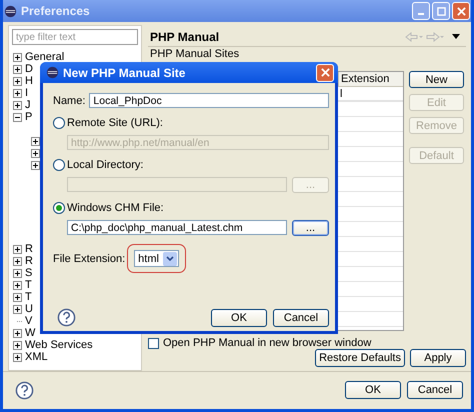  I want to click on table-cell-text: l, so click(341, 93).